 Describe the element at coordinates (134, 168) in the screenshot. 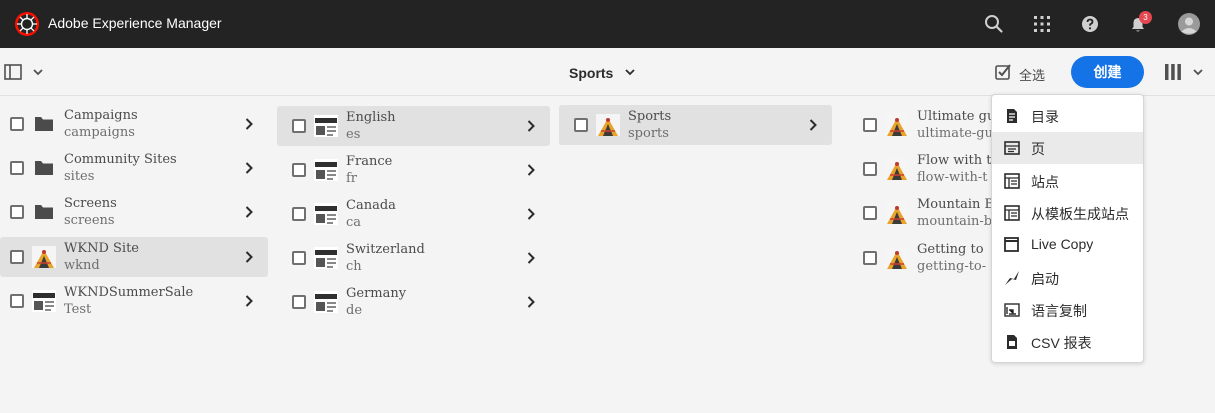

I see `list-item: Community Sites sites` at that location.